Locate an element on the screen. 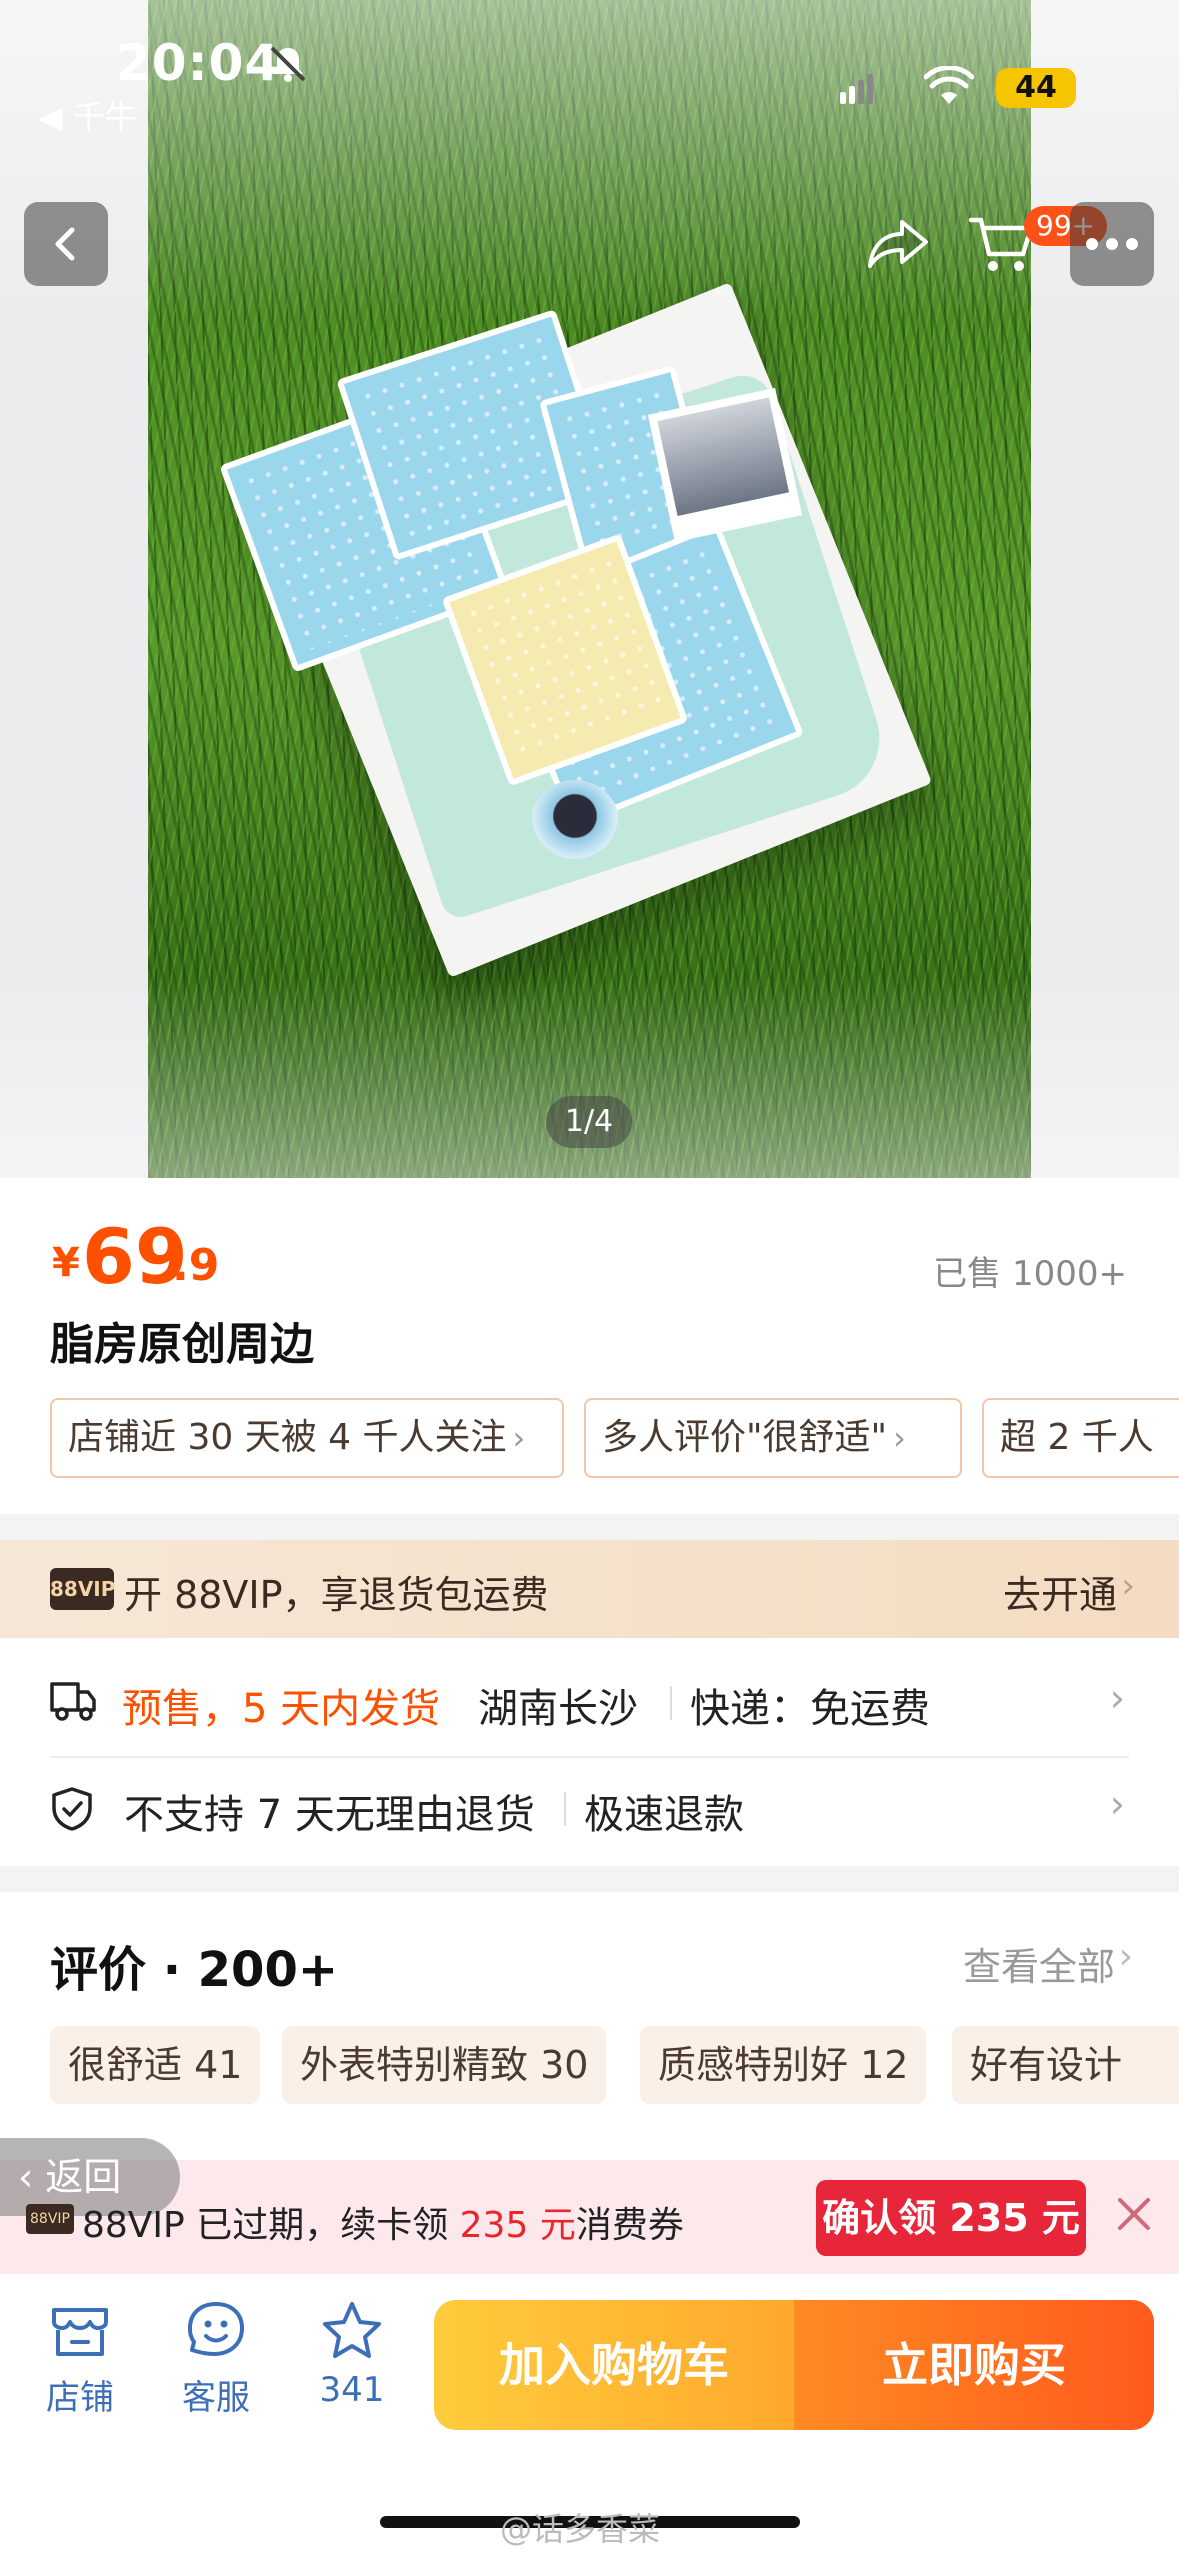 The width and height of the screenshot is (1179, 2556). highlight-chip-comfortable: 多人评价"很舒适" › is located at coordinates (773, 1438).